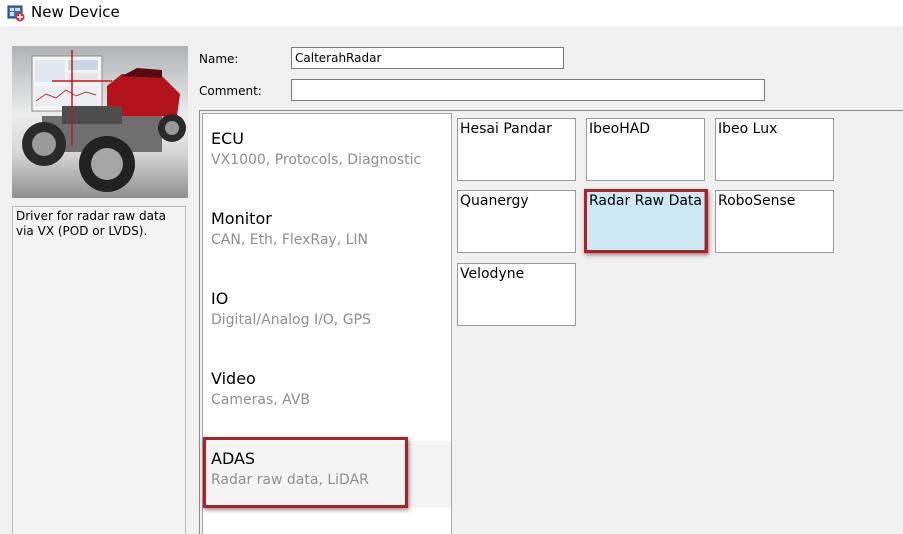 The image size is (903, 534). I want to click on comment-label: Comment:, so click(230, 91).